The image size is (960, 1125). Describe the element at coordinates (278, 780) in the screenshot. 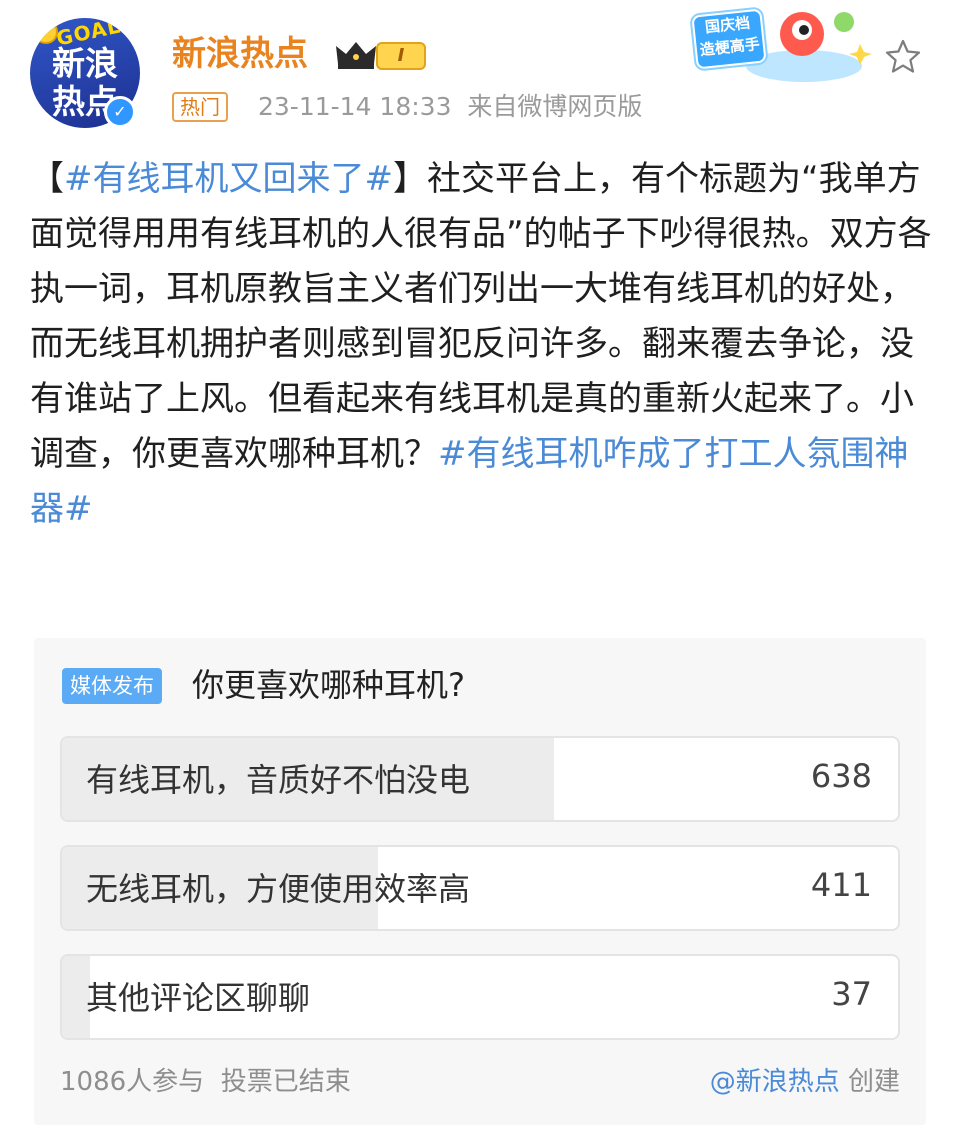

I see `poll-option-label: 有线耳机，音质好不怕没电` at that location.